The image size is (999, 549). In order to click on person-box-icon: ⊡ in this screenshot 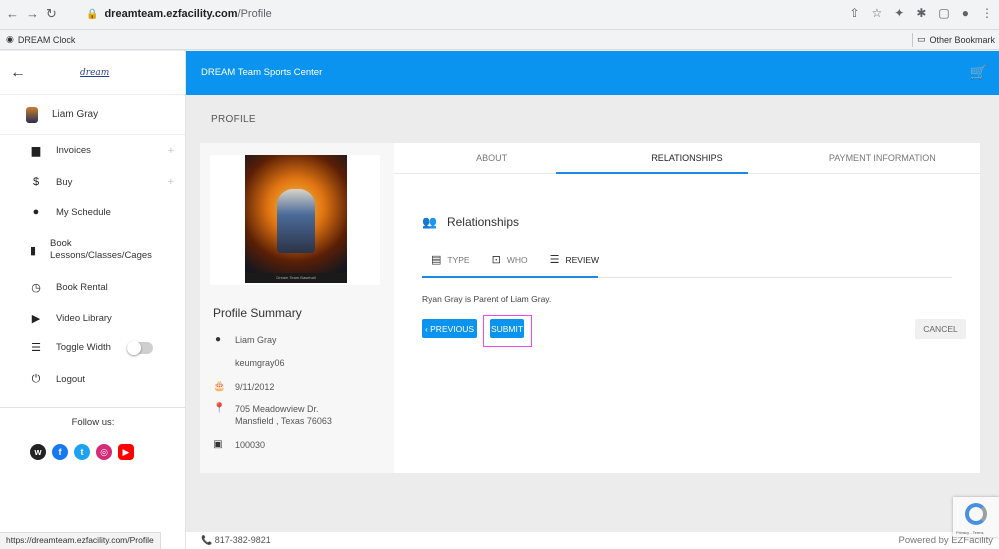, I will do `click(496, 260)`.